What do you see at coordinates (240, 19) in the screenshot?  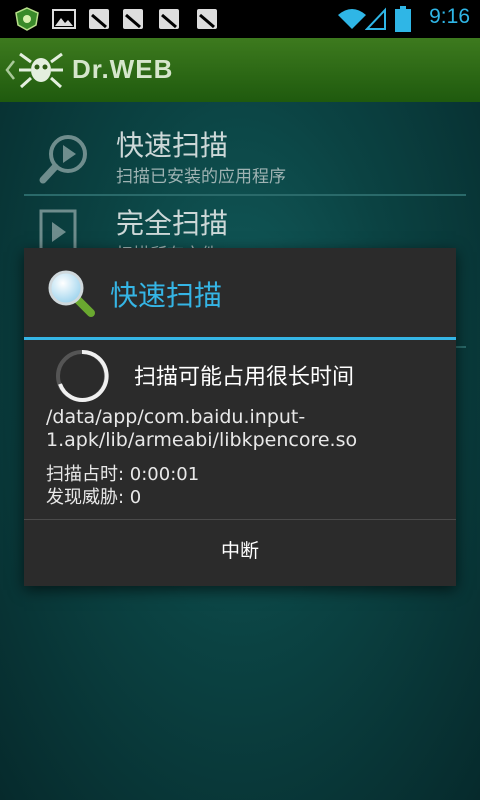 I see `status-bar: 9:16` at bounding box center [240, 19].